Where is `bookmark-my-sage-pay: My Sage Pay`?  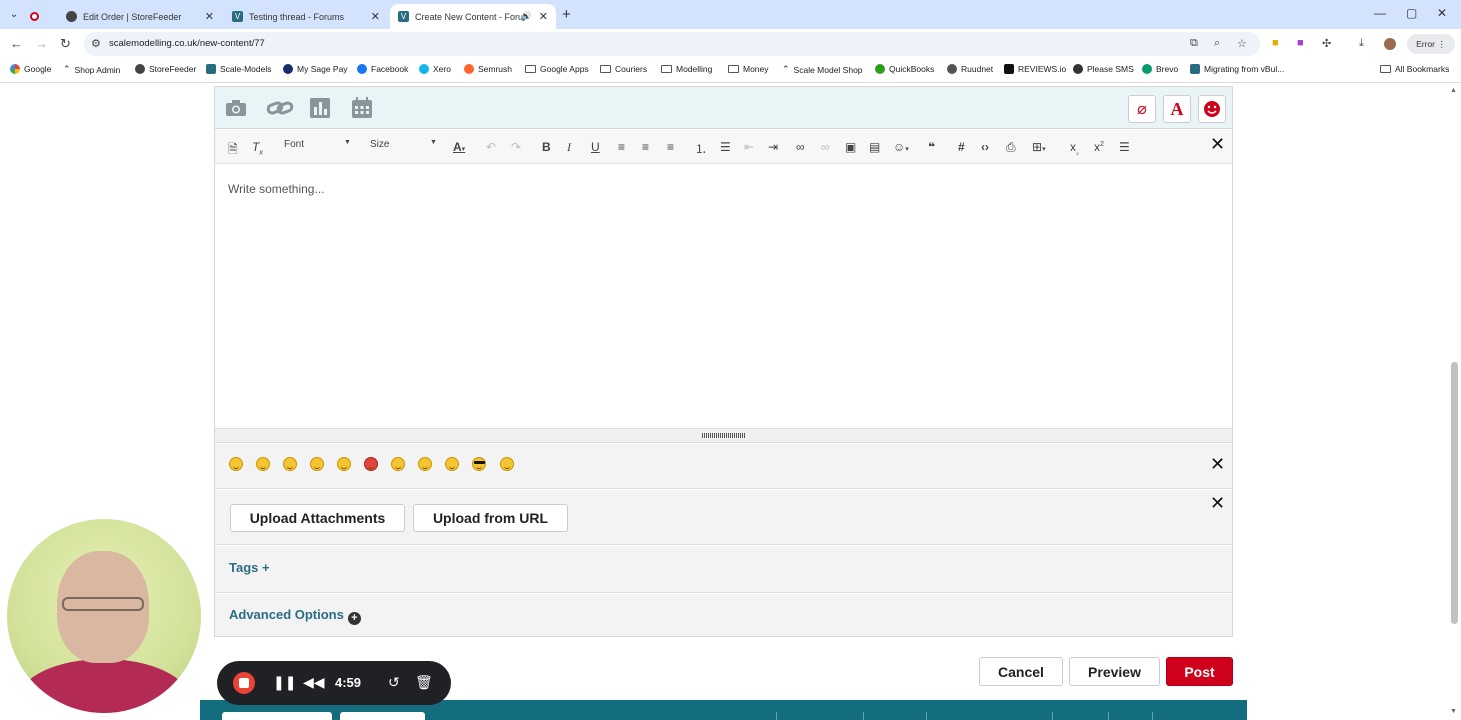 bookmark-my-sage-pay: My Sage Pay is located at coordinates (315, 69).